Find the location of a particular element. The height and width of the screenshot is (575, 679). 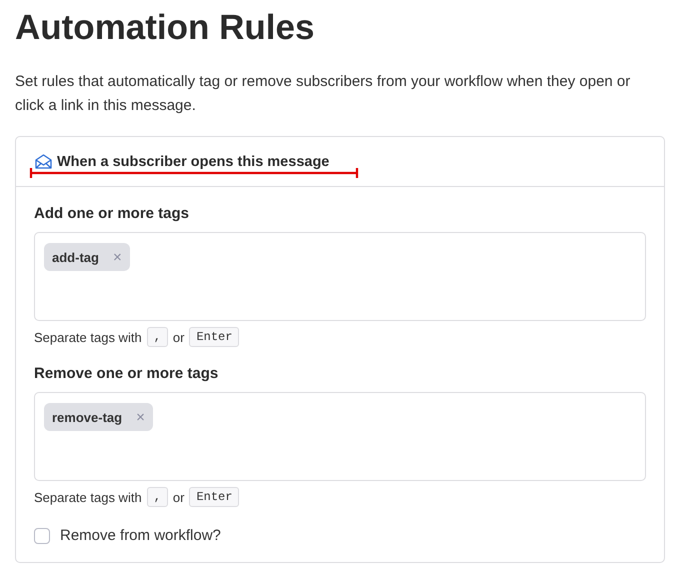

description: Set rules that automatically tag or remove subscribers from your workflow when they open or click a link in this message. is located at coordinates (322, 93).